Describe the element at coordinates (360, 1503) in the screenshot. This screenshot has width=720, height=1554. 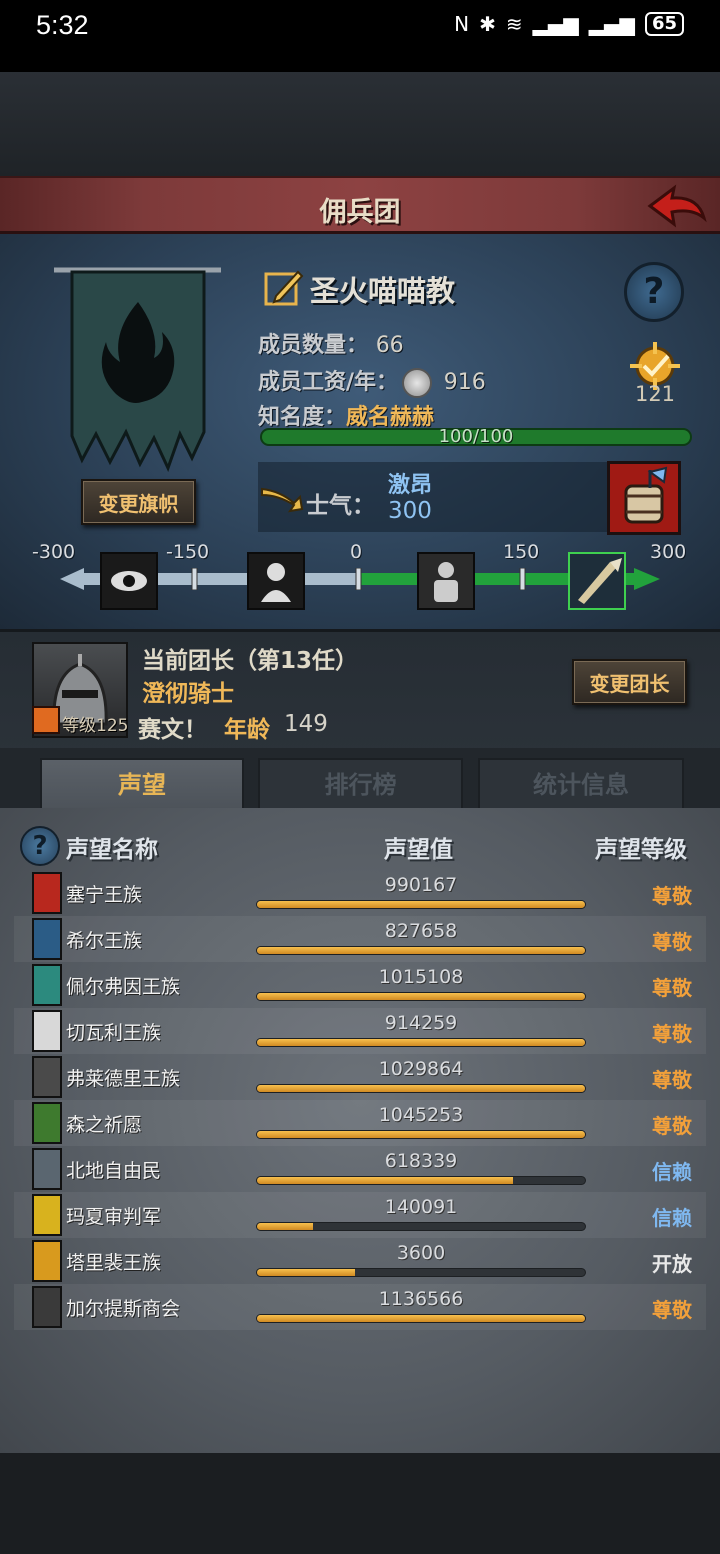
I see `bottom-spacer` at that location.